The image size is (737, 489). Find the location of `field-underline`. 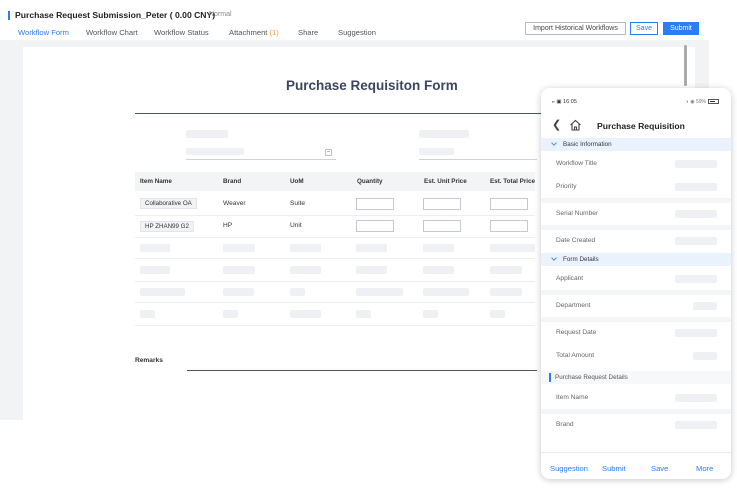

field-underline is located at coordinates (478, 159).